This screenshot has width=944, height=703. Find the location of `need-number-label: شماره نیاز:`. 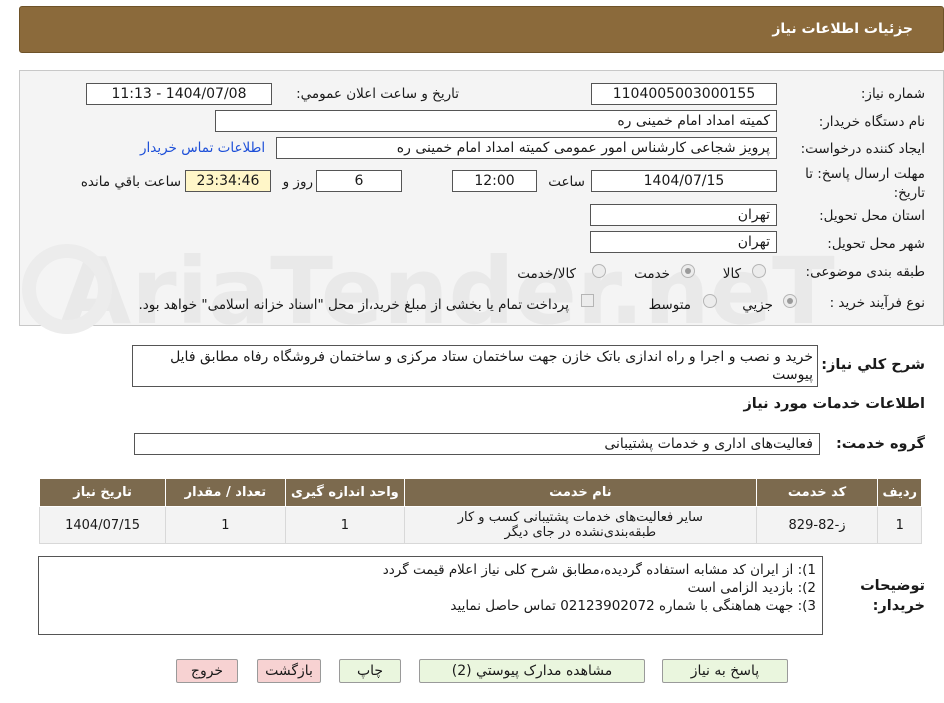

need-number-label: شماره نیاز: is located at coordinates (892, 94).